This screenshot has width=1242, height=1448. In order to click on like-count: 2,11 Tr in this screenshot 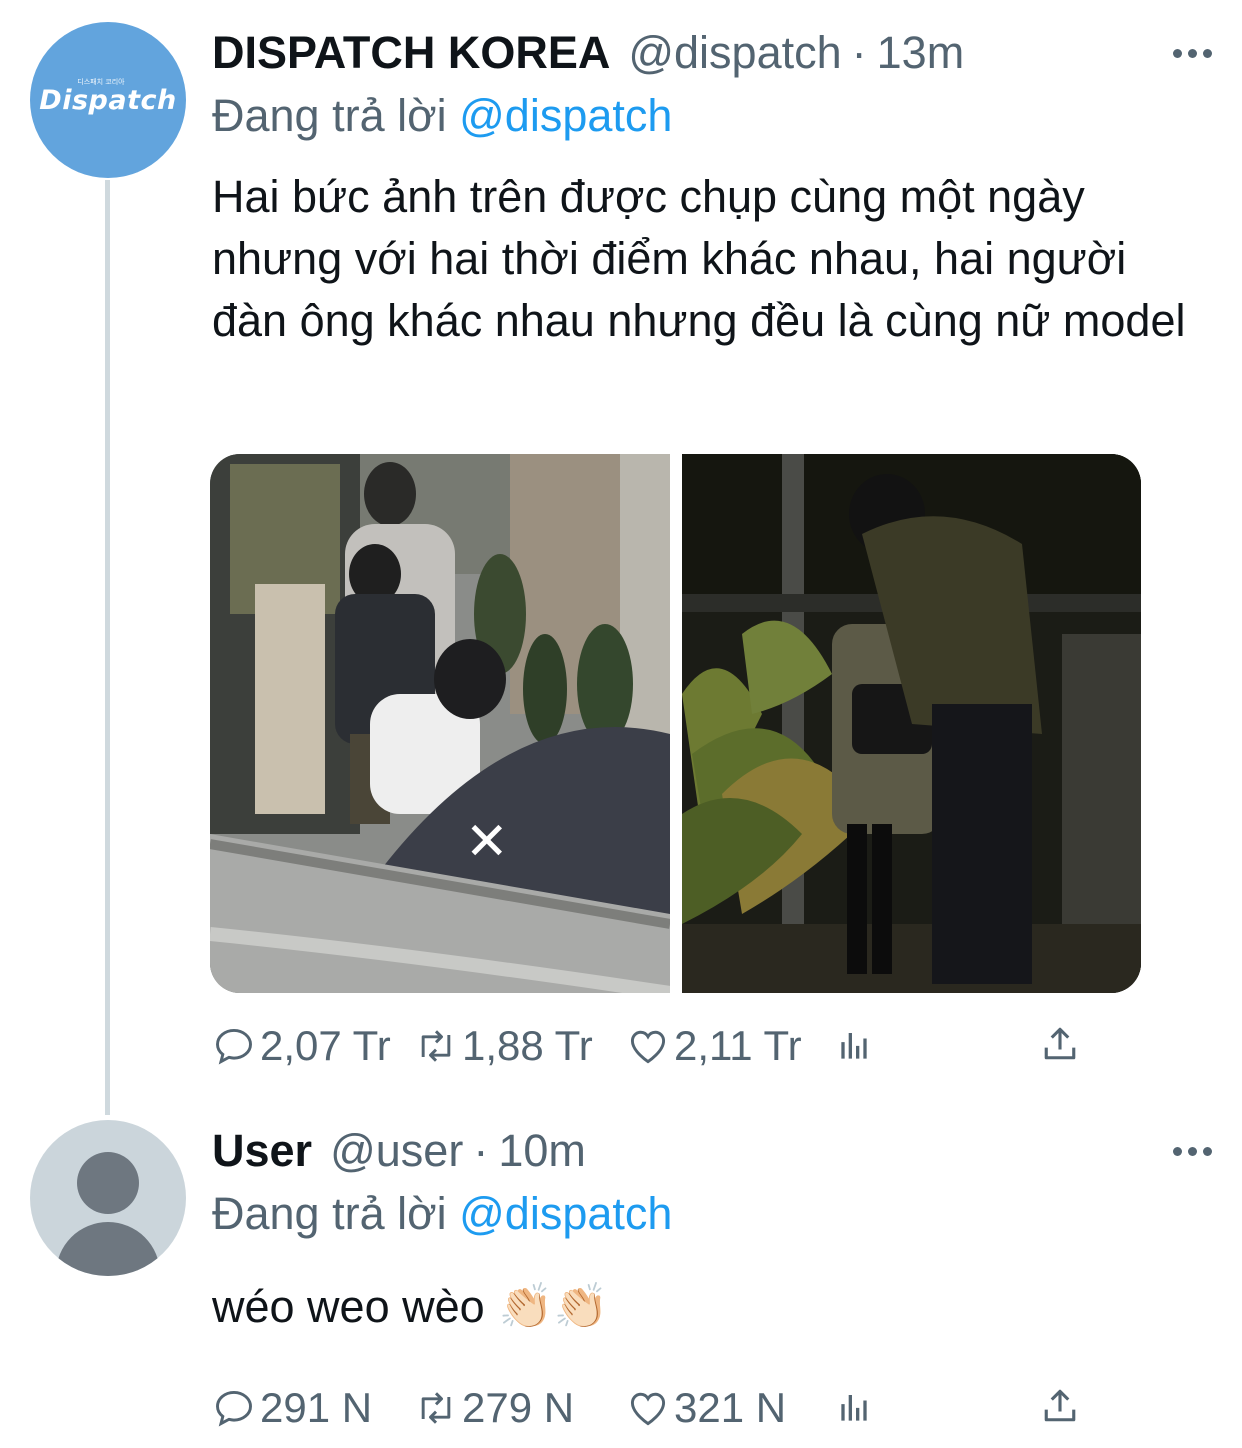, I will do `click(738, 1045)`.